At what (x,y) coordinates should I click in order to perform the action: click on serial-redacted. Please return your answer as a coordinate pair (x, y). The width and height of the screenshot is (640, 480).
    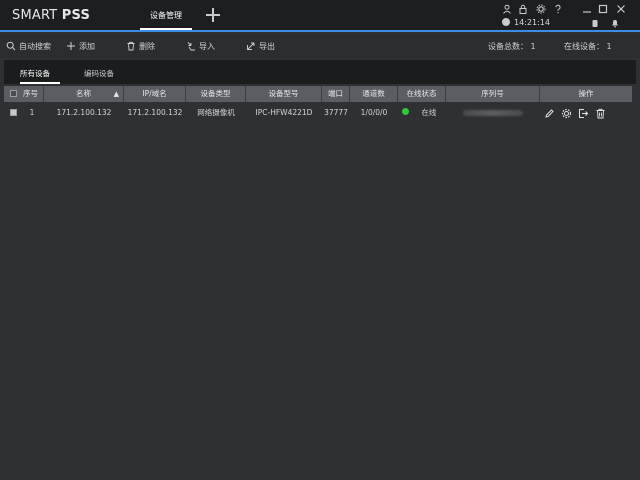
    Looking at the image, I should click on (493, 113).